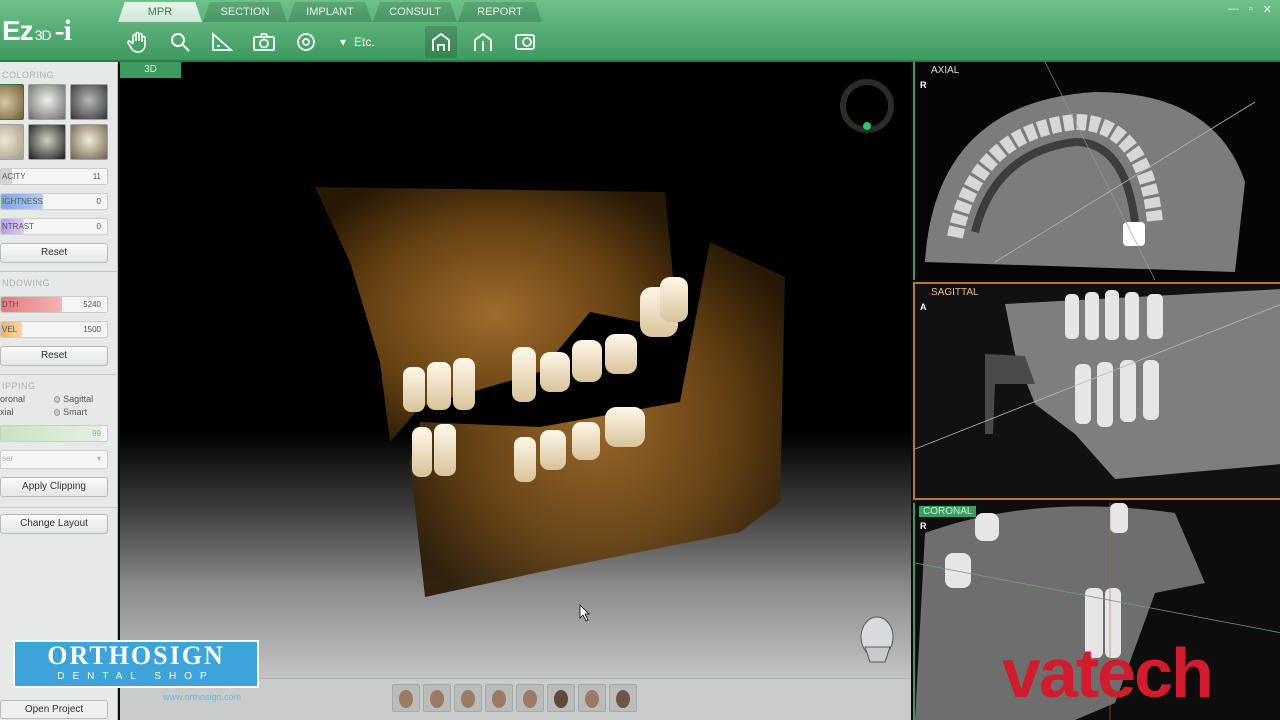 This screenshot has width=1280, height=720. What do you see at coordinates (81, 399) in the screenshot?
I see `radio-sagittal: Sagittal` at bounding box center [81, 399].